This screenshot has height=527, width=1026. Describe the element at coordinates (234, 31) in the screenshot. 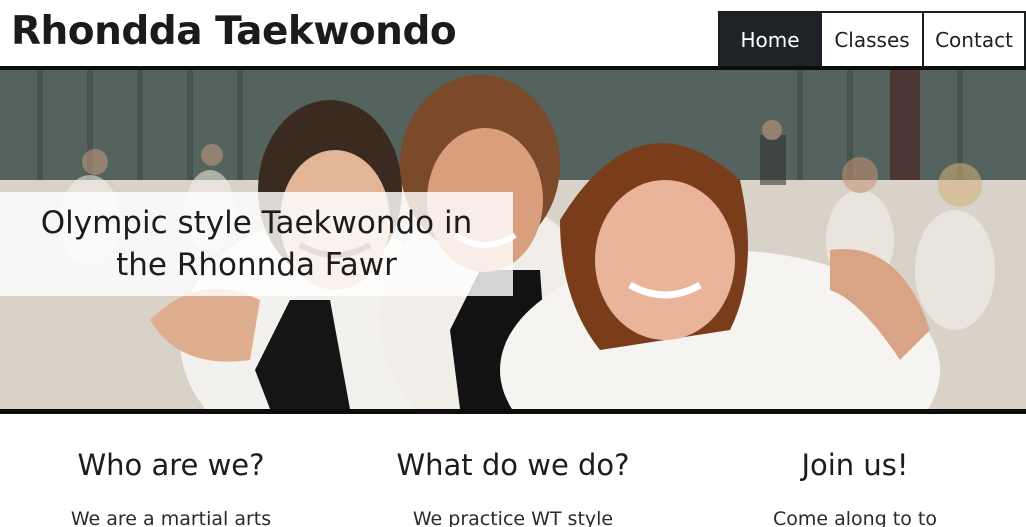

I see `site-title: Rhondda Taekwondo` at that location.